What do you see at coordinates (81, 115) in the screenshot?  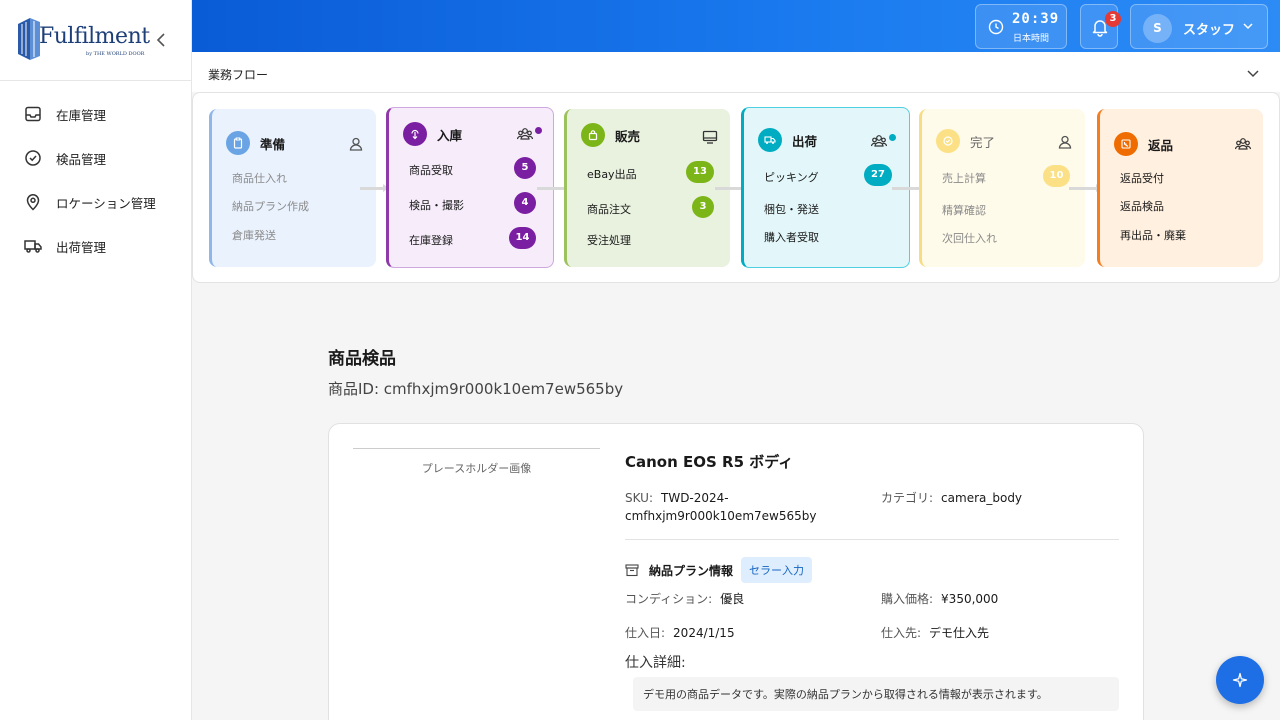 I see `sidebar-item-label: 在庫管理` at bounding box center [81, 115].